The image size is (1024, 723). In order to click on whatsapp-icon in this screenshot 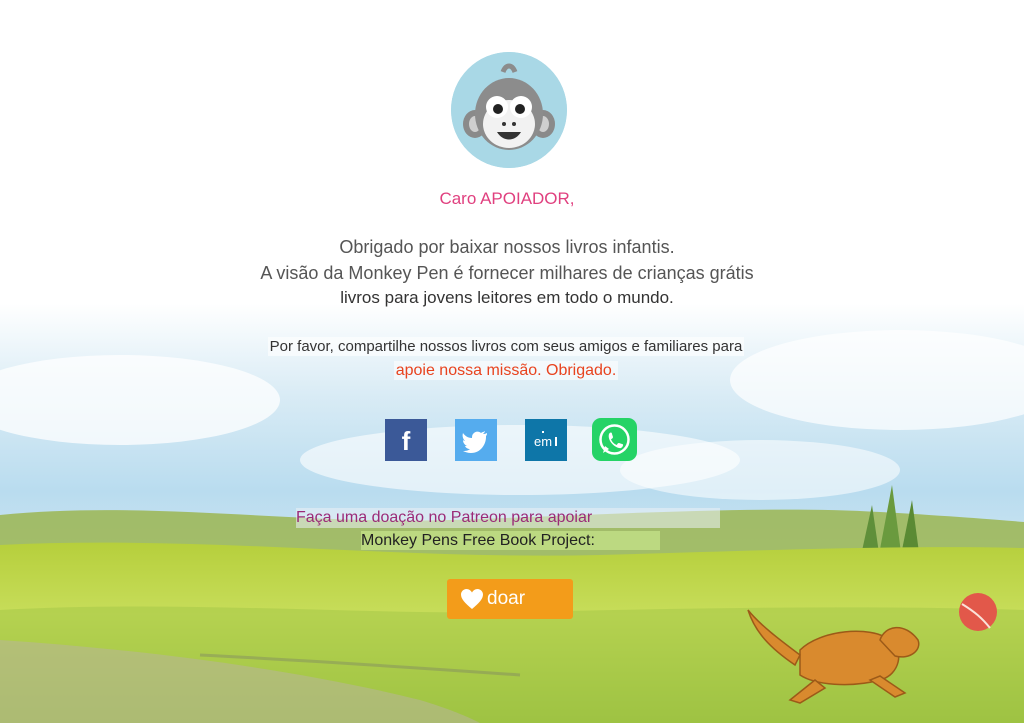, I will do `click(614, 439)`.